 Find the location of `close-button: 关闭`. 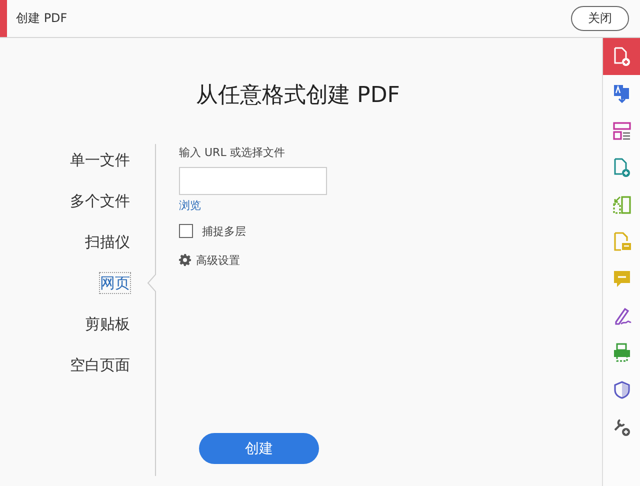

close-button: 关闭 is located at coordinates (600, 18).